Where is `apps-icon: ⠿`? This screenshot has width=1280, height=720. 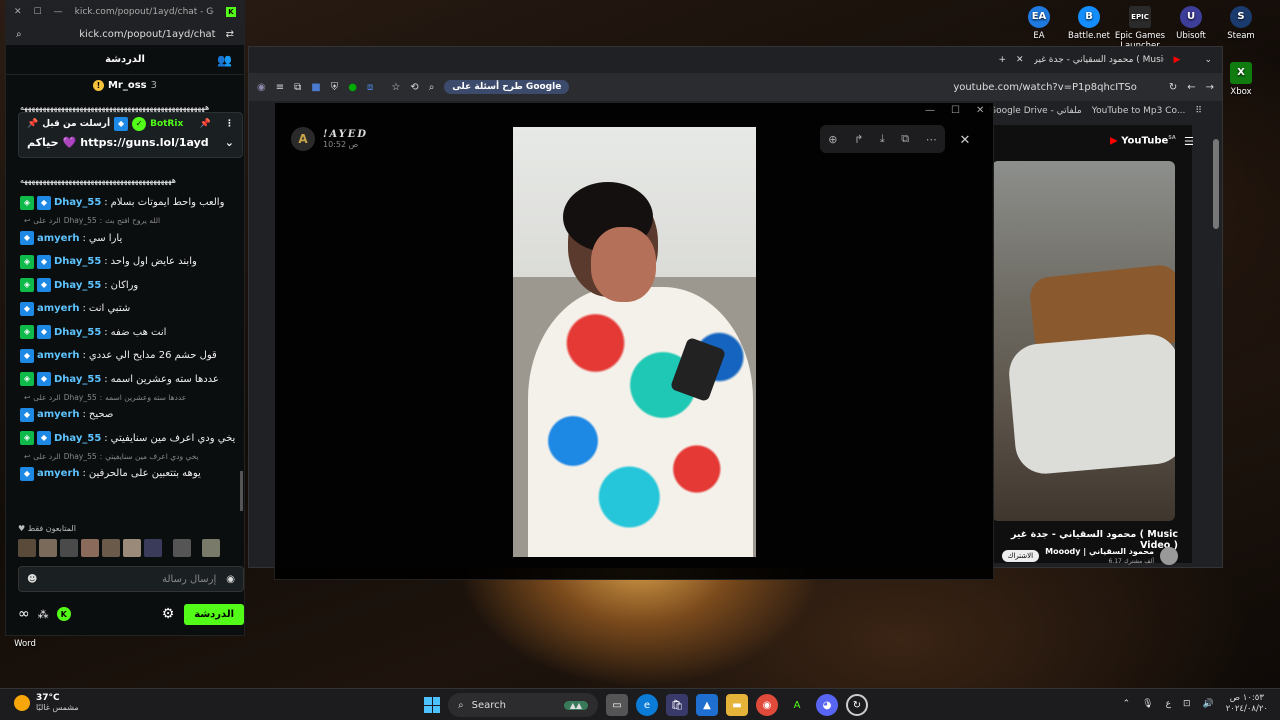
apps-icon: ⠿ is located at coordinates (1198, 111).